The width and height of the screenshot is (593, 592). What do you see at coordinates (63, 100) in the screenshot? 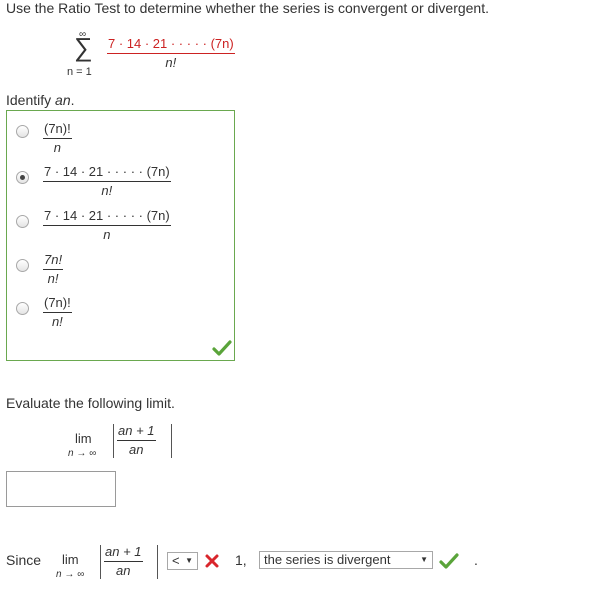
I see `an-symbol: an` at bounding box center [63, 100].